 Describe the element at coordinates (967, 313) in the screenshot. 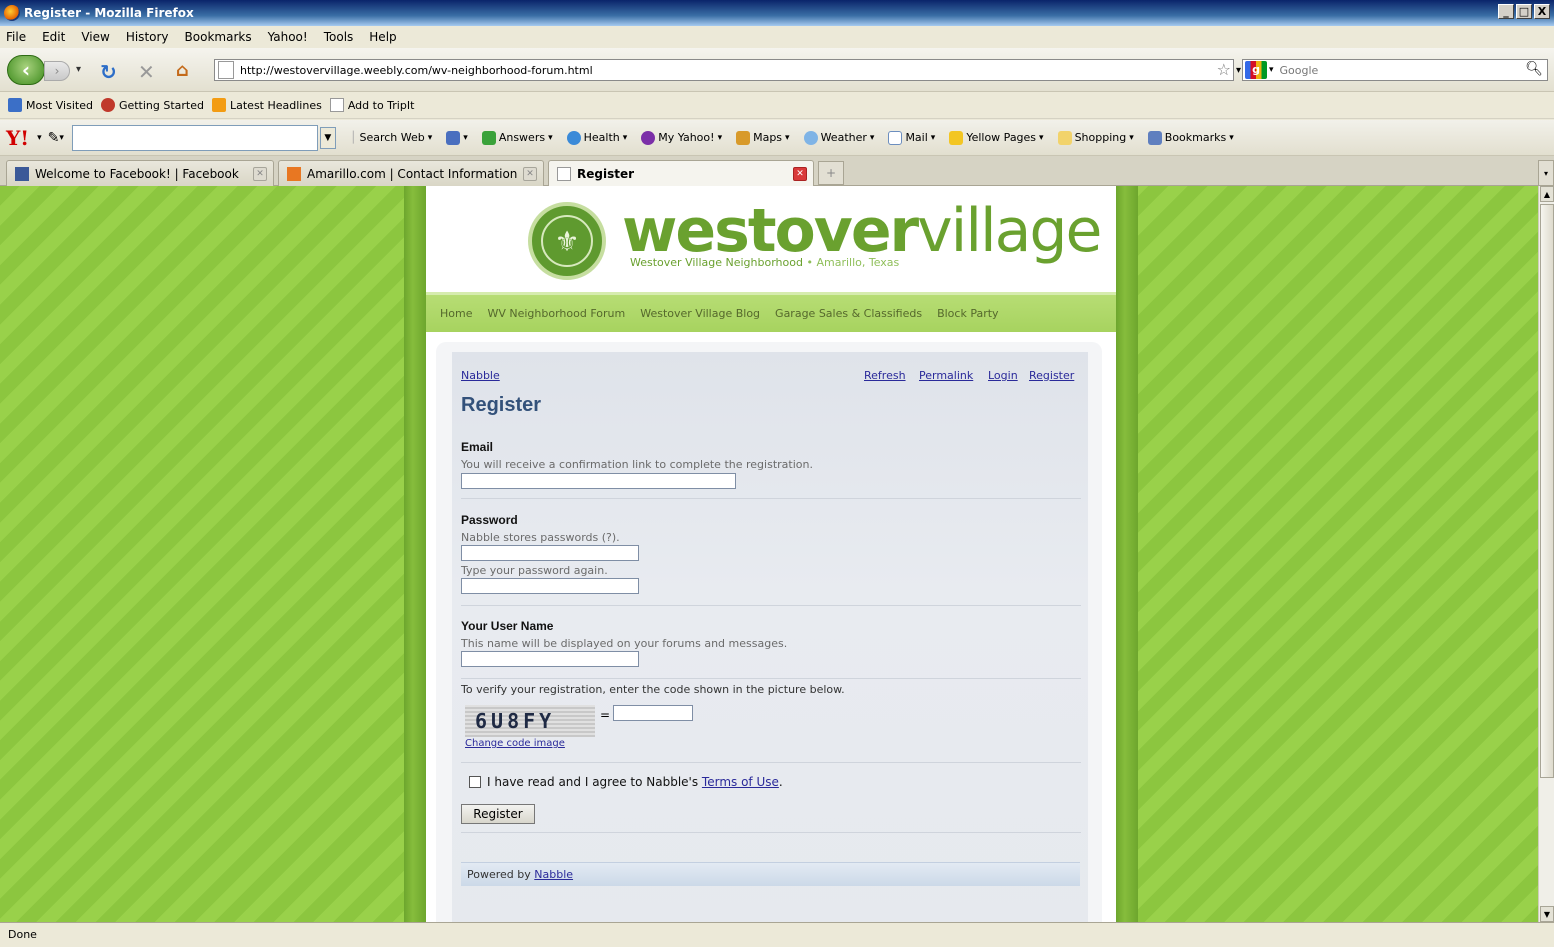

I see `site-nav-block-party: Block Party` at that location.